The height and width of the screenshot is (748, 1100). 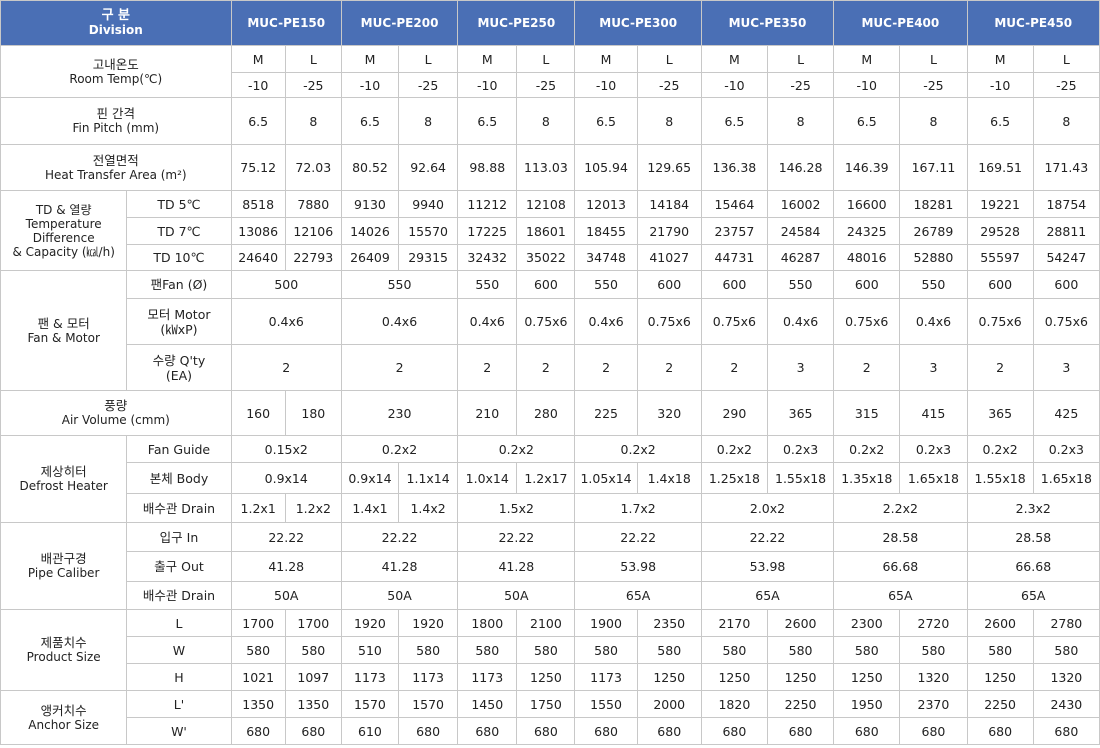 I want to click on qty-row: 수량 Q'ty (EA) 2 2 2 2 2 2 2 3 2 3 2 3, so click(x=550, y=367).